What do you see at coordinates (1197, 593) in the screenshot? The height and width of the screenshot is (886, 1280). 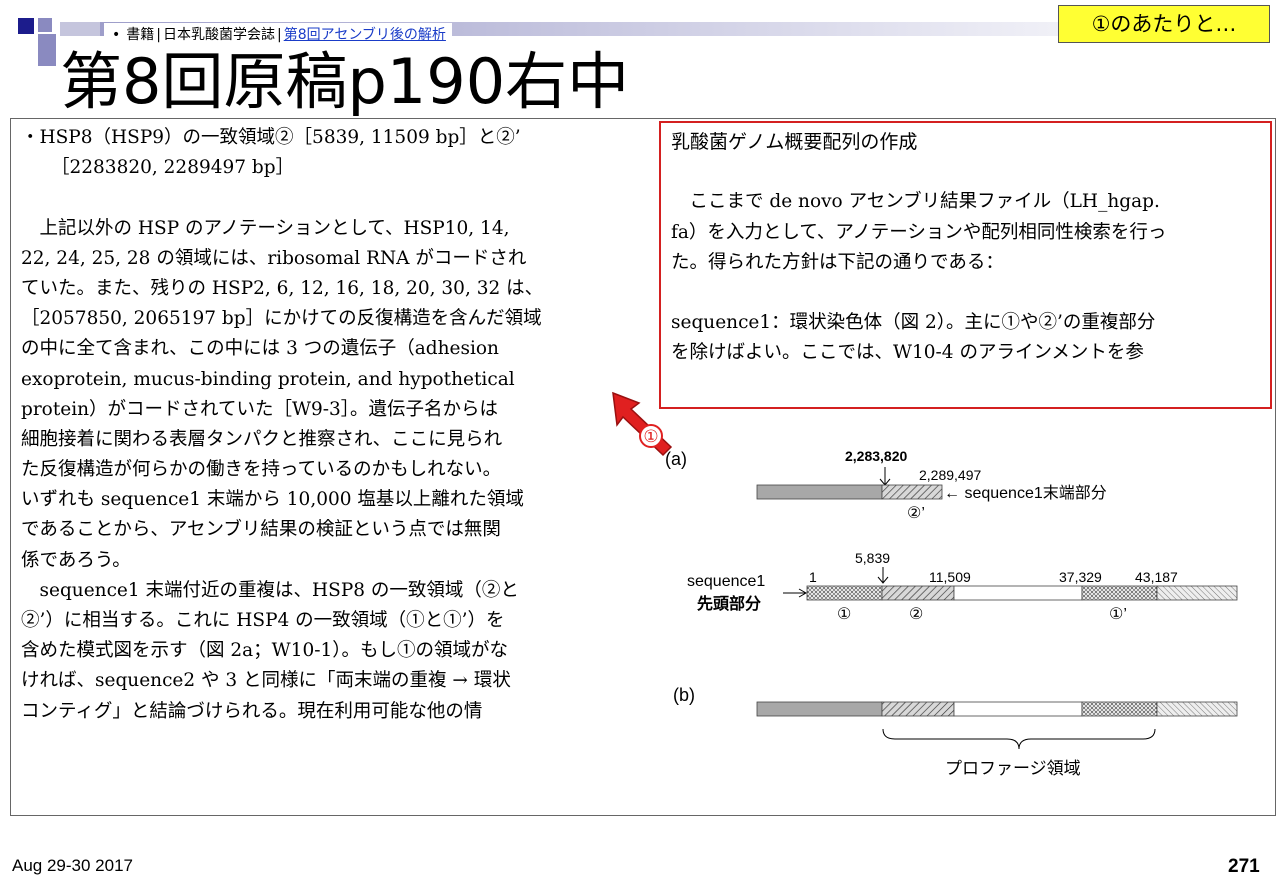 I see `sequence-tail` at bounding box center [1197, 593].